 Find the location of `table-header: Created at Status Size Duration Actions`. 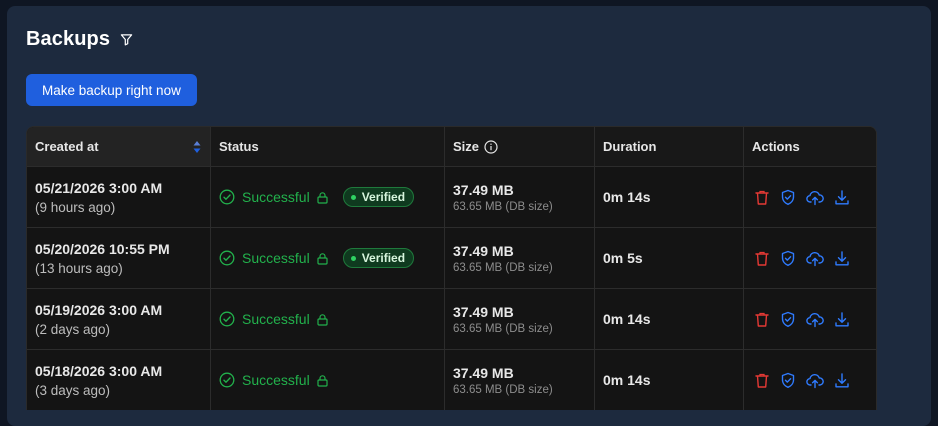

table-header: Created at Status Size Duration Actions is located at coordinates (451, 146).